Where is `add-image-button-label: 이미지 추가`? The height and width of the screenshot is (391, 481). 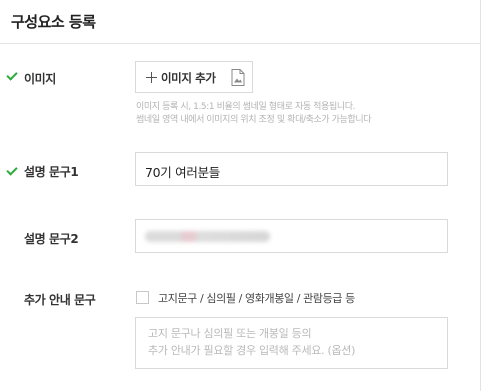
add-image-button-label: 이미지 추가 is located at coordinates (188, 78).